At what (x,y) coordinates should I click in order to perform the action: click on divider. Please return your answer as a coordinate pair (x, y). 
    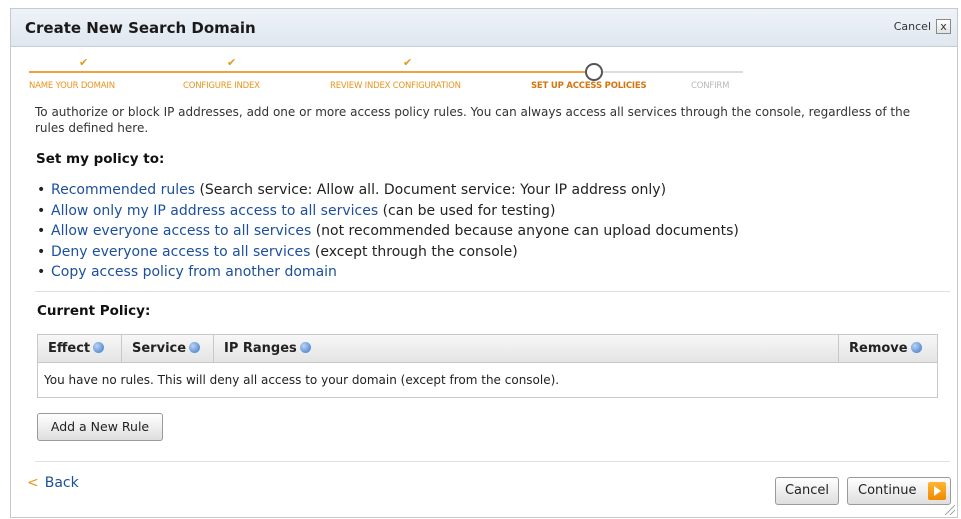
    Looking at the image, I should click on (492, 291).